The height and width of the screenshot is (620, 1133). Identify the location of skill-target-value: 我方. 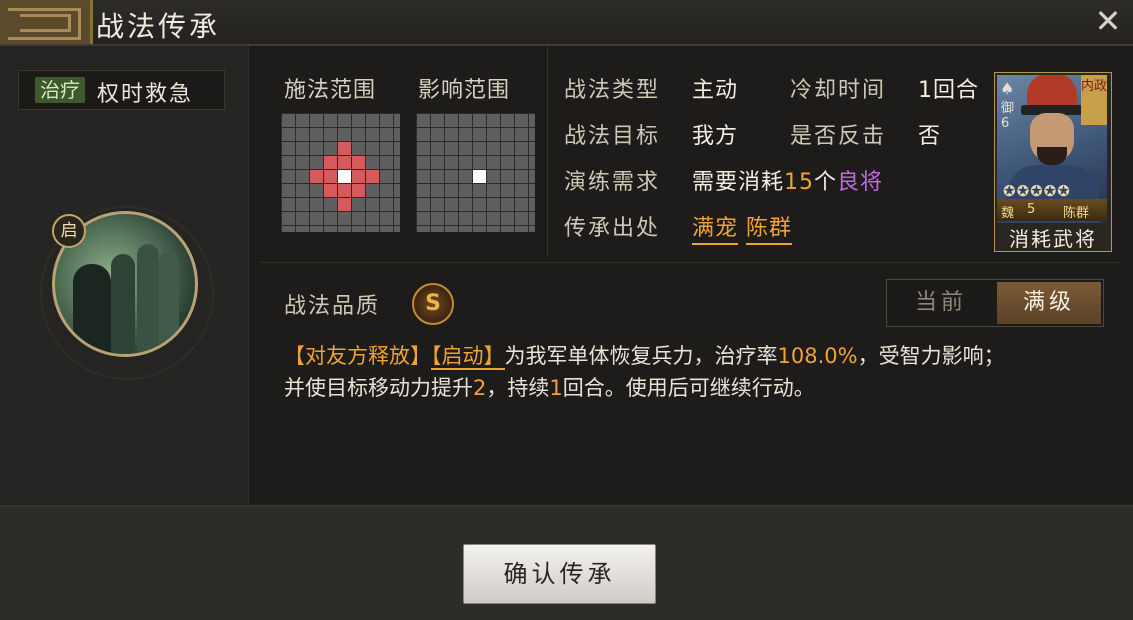
(715, 136).